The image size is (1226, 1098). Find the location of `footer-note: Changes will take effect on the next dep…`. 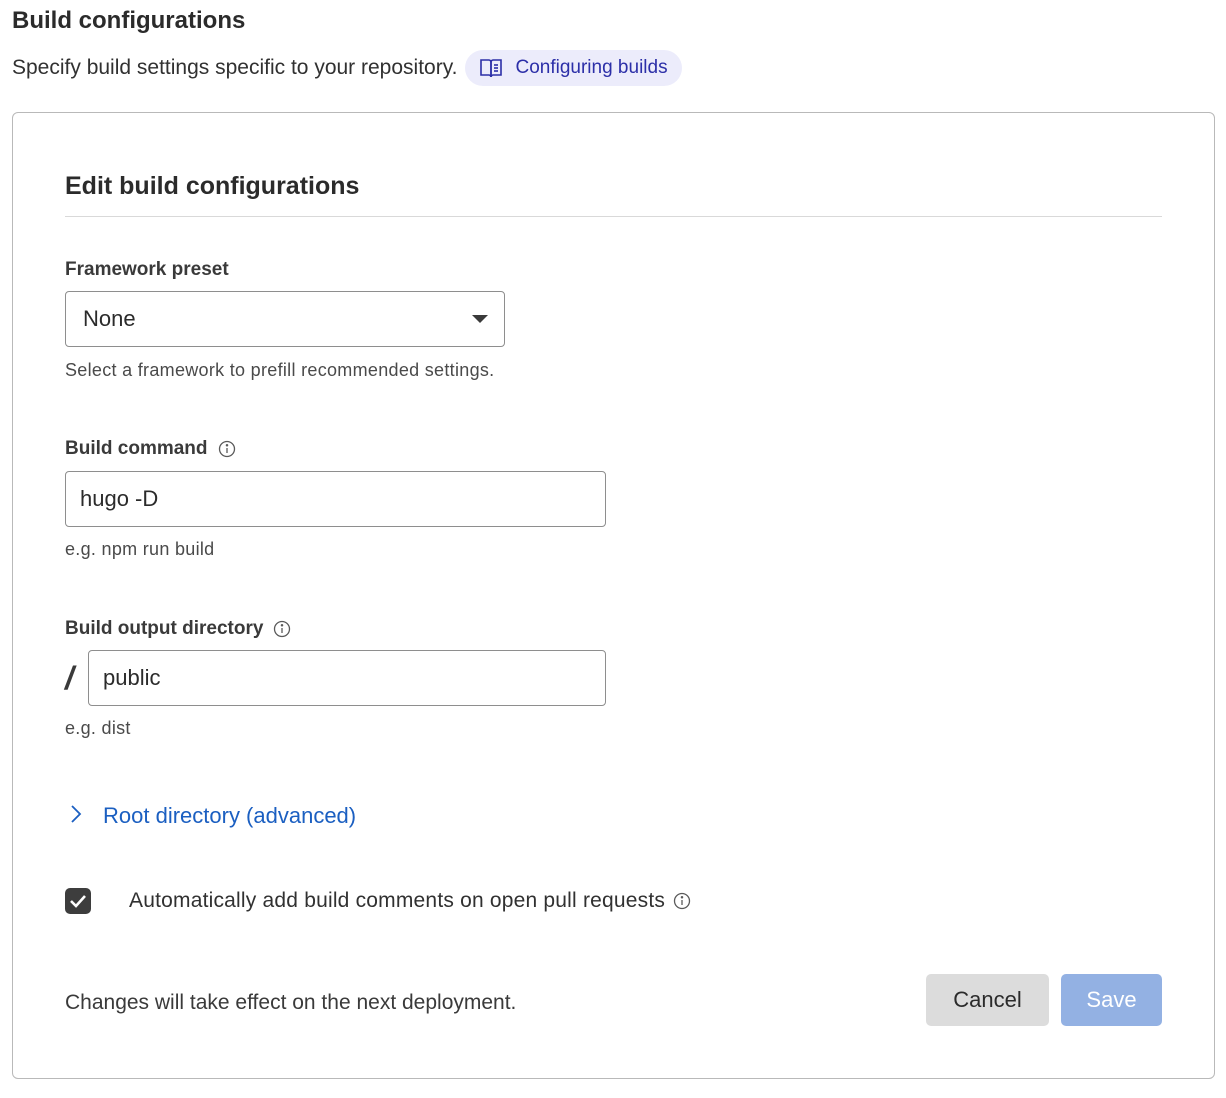

footer-note: Changes will take effect on the next dep… is located at coordinates (291, 1002).